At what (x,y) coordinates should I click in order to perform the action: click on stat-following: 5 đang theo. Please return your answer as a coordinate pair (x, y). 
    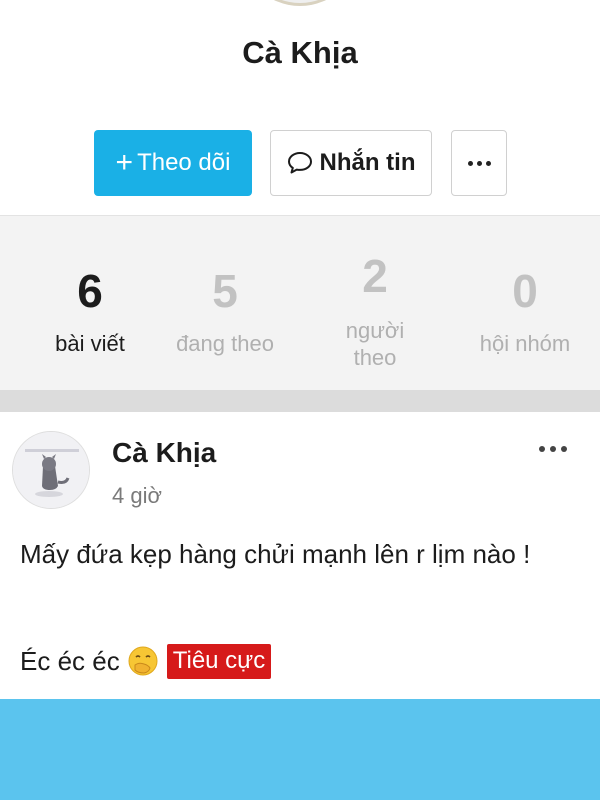
    Looking at the image, I should click on (225, 303).